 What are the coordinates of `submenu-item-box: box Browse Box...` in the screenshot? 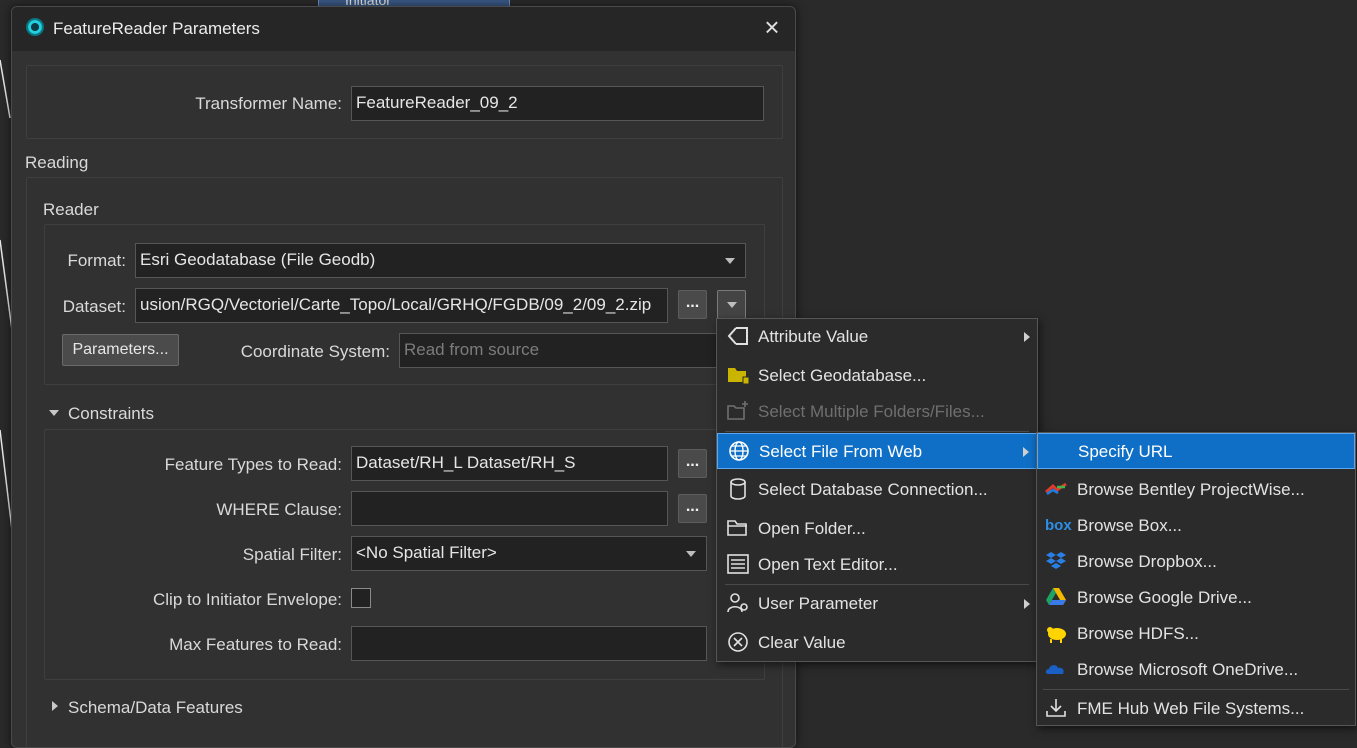 It's located at (1196, 526).